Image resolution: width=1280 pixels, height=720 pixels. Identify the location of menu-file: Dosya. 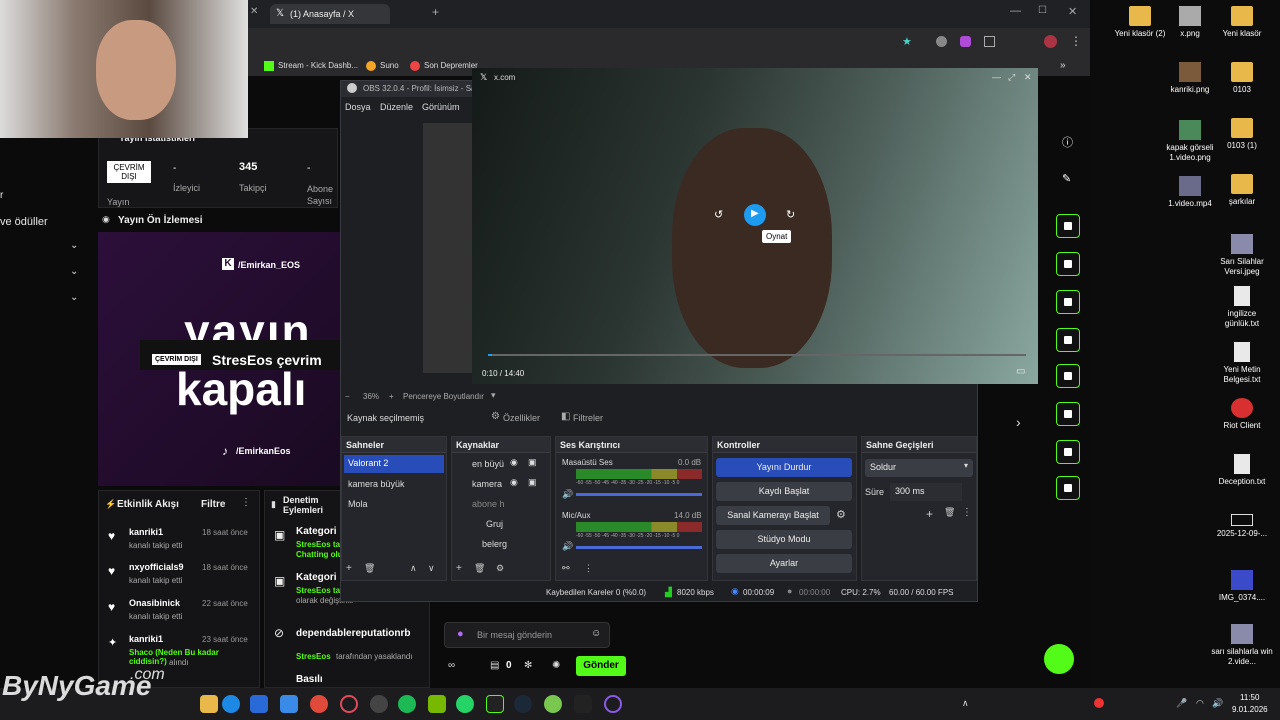
(358, 107).